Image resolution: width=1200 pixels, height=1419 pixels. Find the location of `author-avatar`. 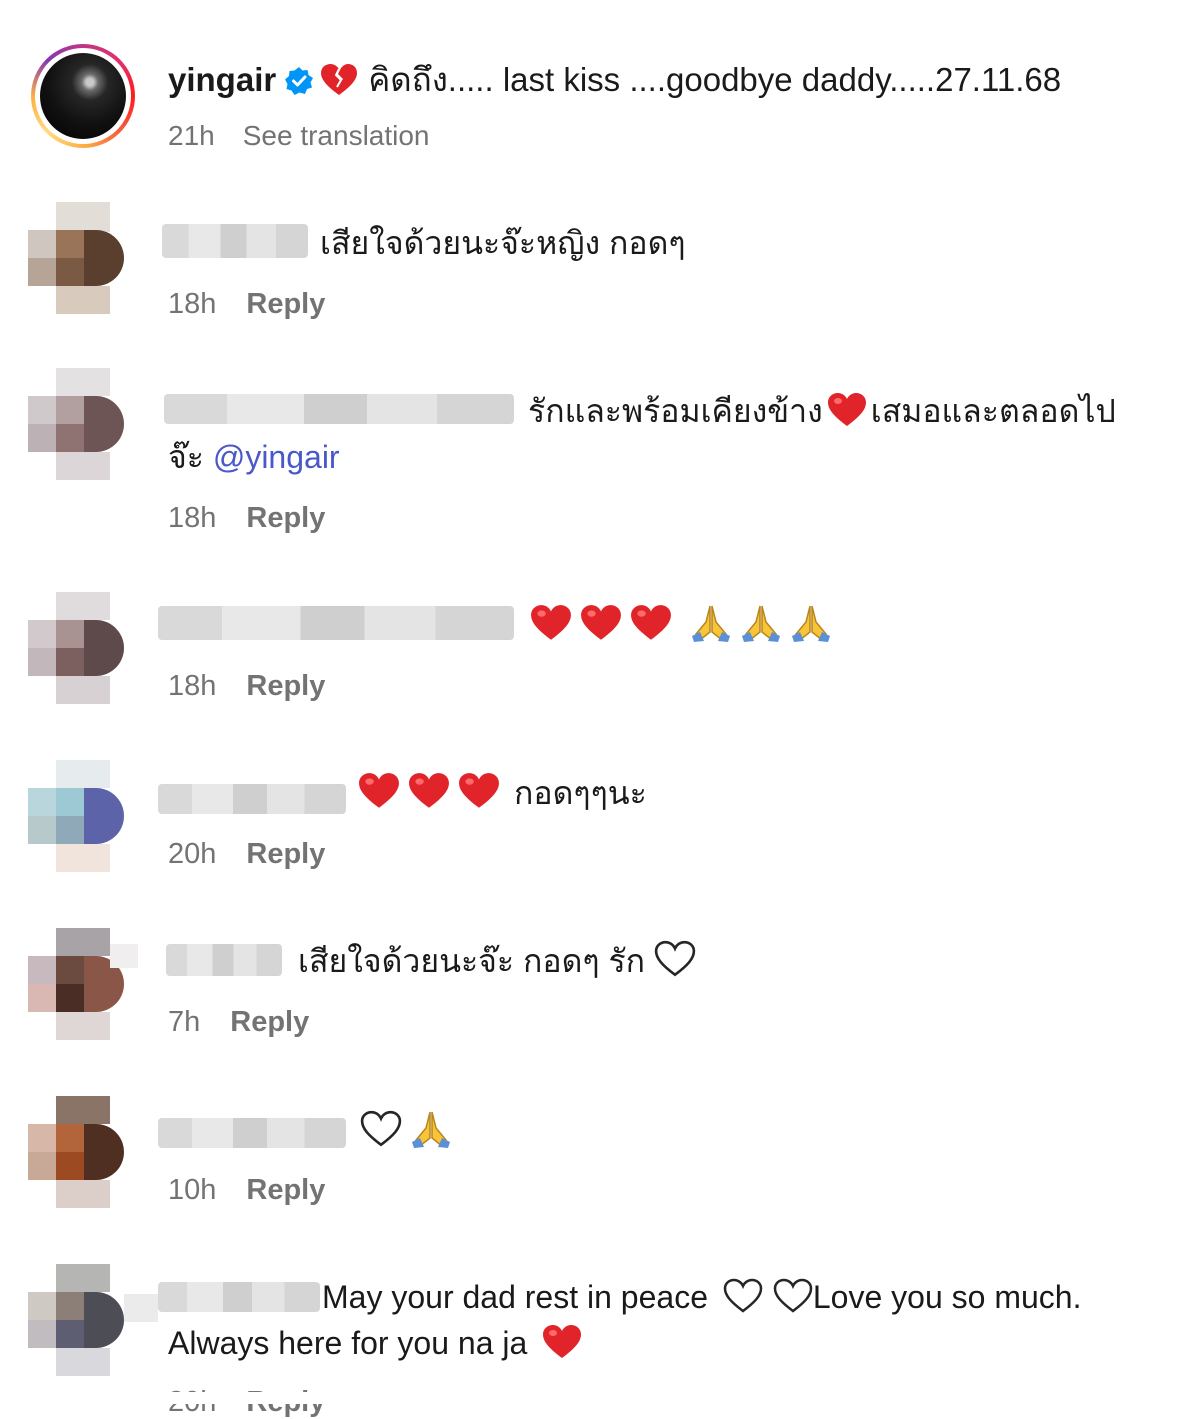

author-avatar is located at coordinates (83, 96).